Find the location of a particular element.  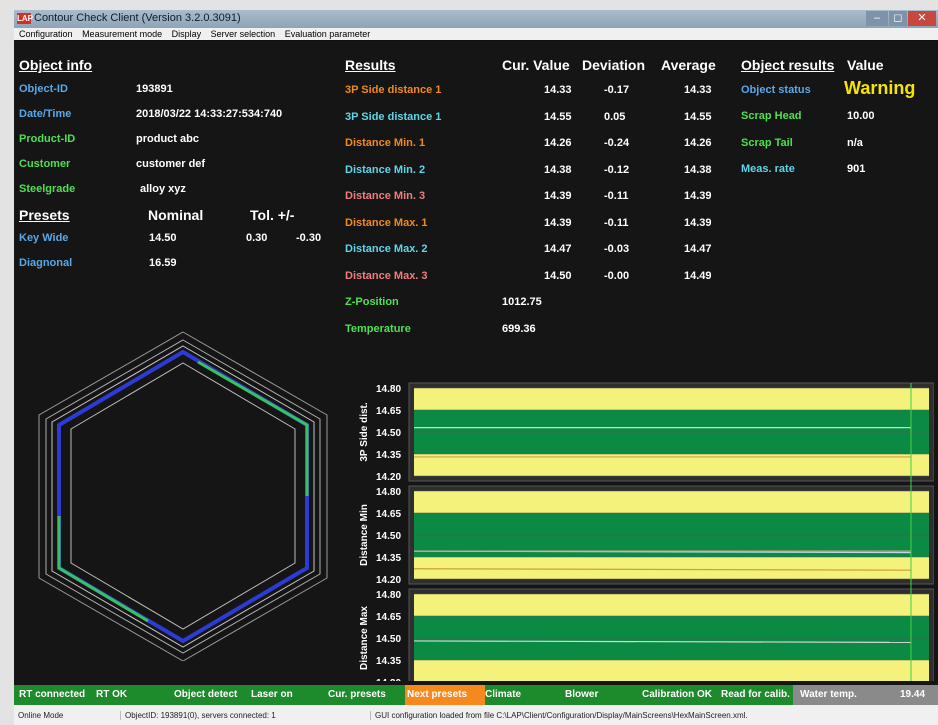

contour-outline-inner is located at coordinates (183, 496).